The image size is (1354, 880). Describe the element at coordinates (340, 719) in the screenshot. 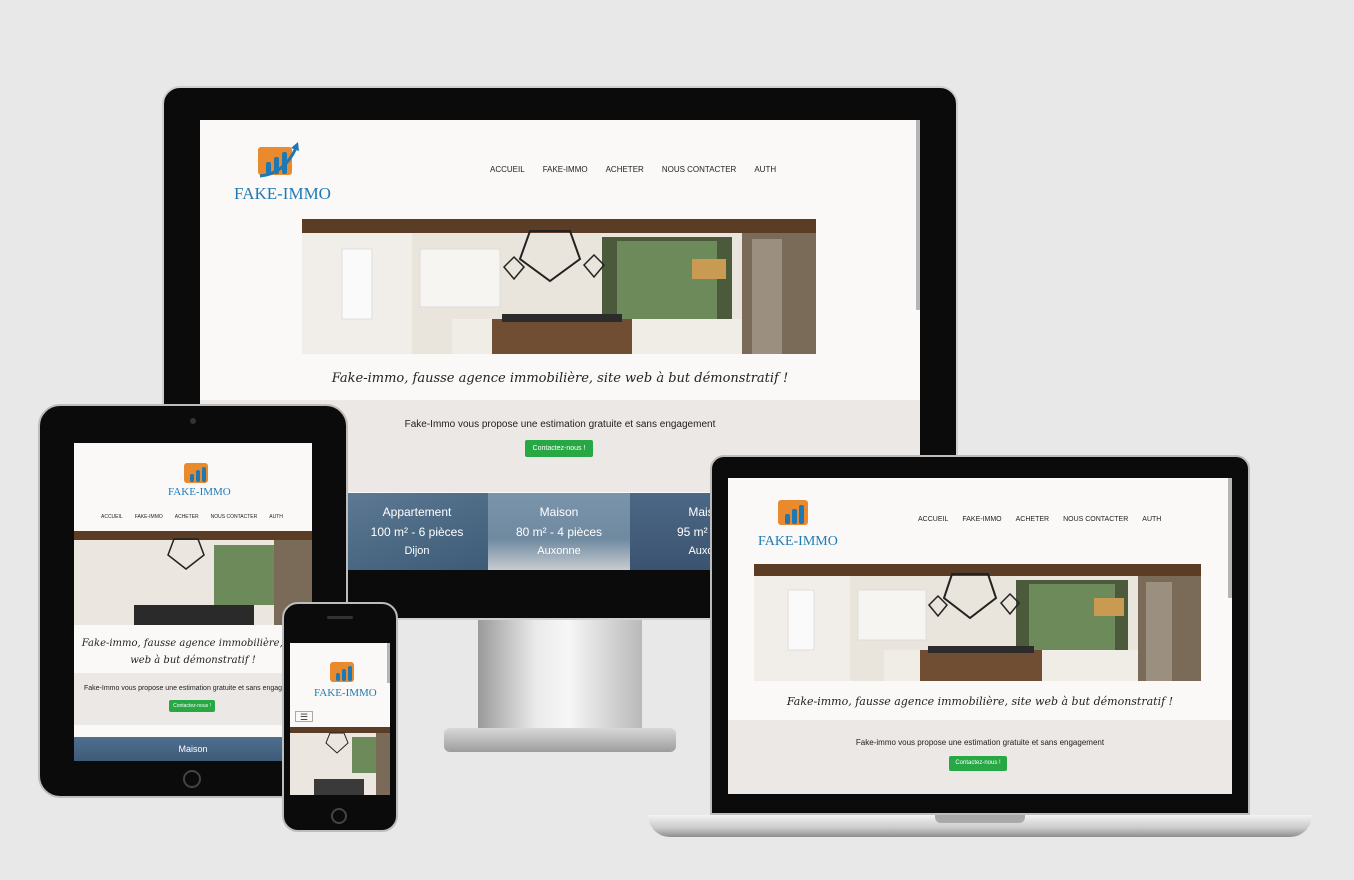

I see `phone-screen: FAKE-IMMO ☰` at that location.